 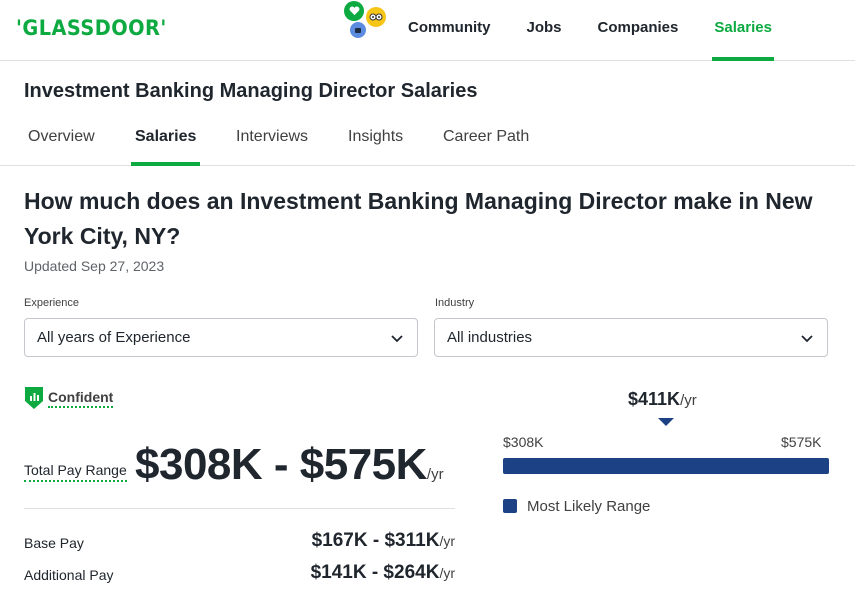 What do you see at coordinates (490, 337) in the screenshot?
I see `industry-value: All industries` at bounding box center [490, 337].